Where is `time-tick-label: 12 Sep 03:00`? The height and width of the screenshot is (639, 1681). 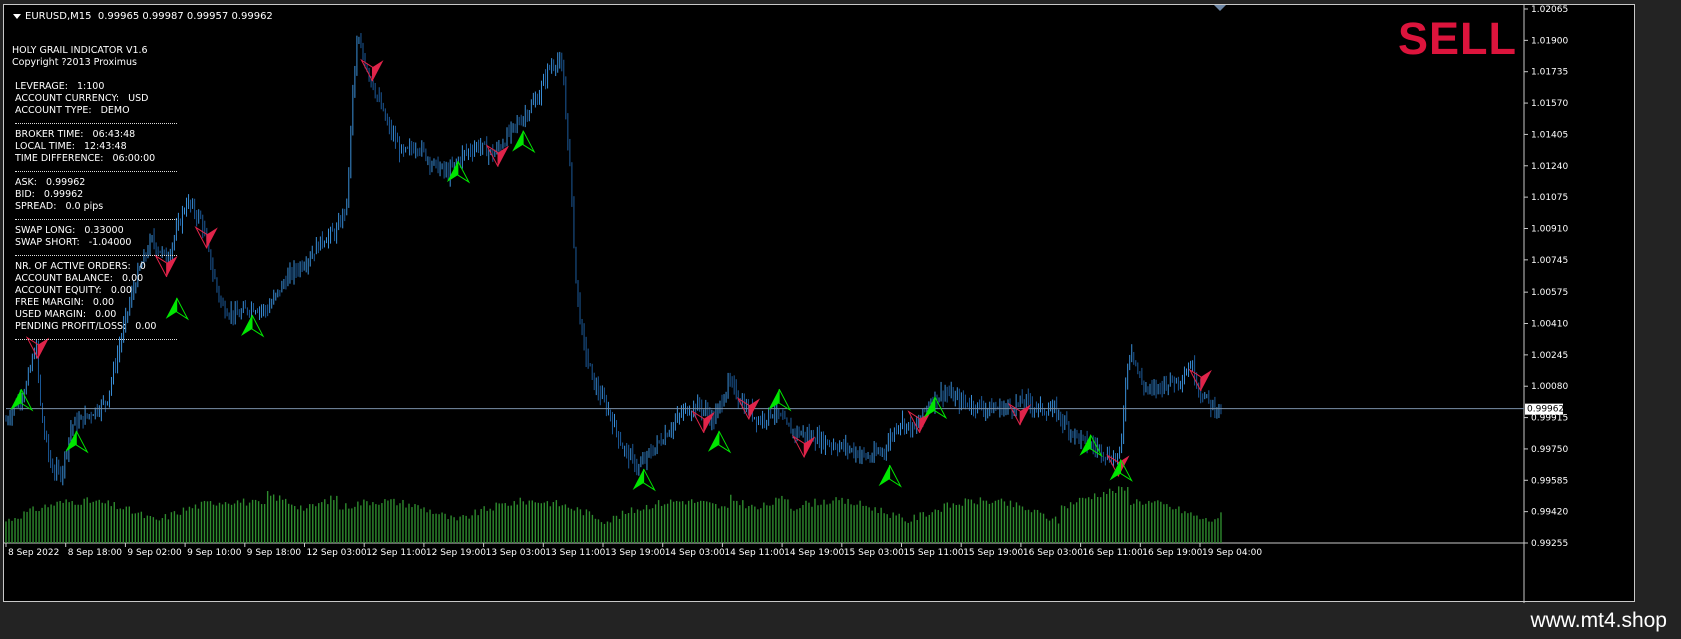
time-tick-label: 12 Sep 03:00 is located at coordinates (337, 553).